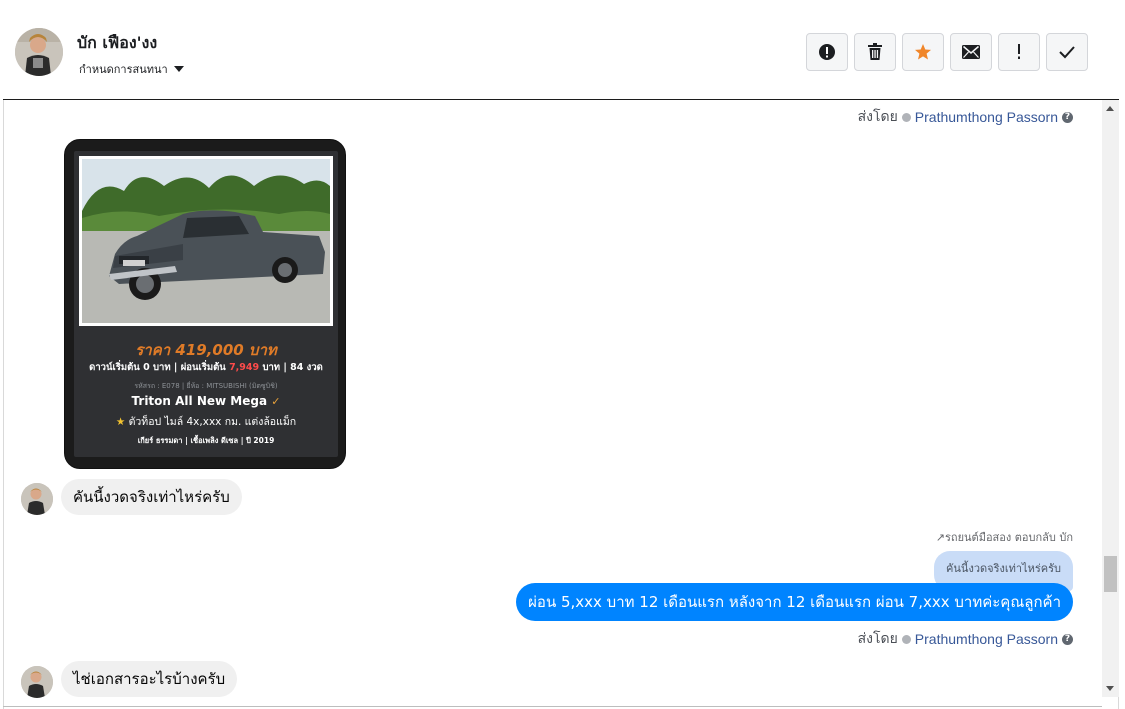  I want to click on finance-amount: 7,949, so click(244, 367).